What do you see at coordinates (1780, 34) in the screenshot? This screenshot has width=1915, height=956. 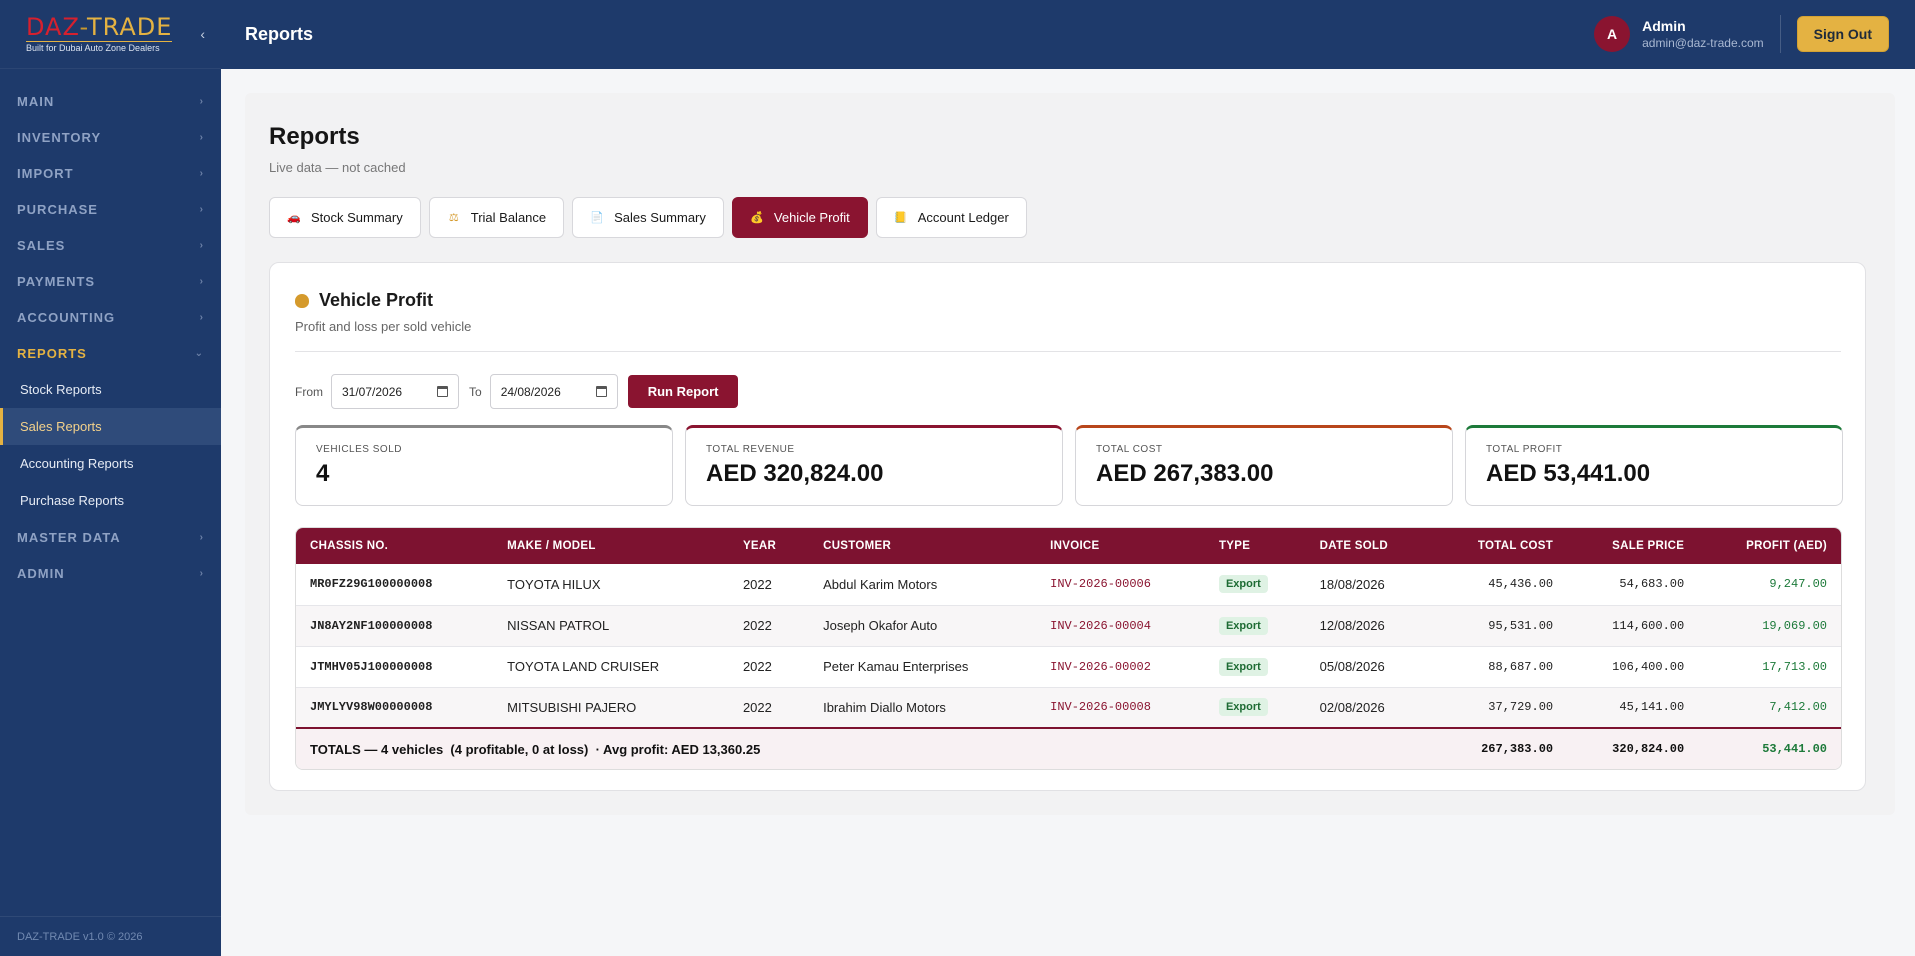 I see `header-divider` at bounding box center [1780, 34].